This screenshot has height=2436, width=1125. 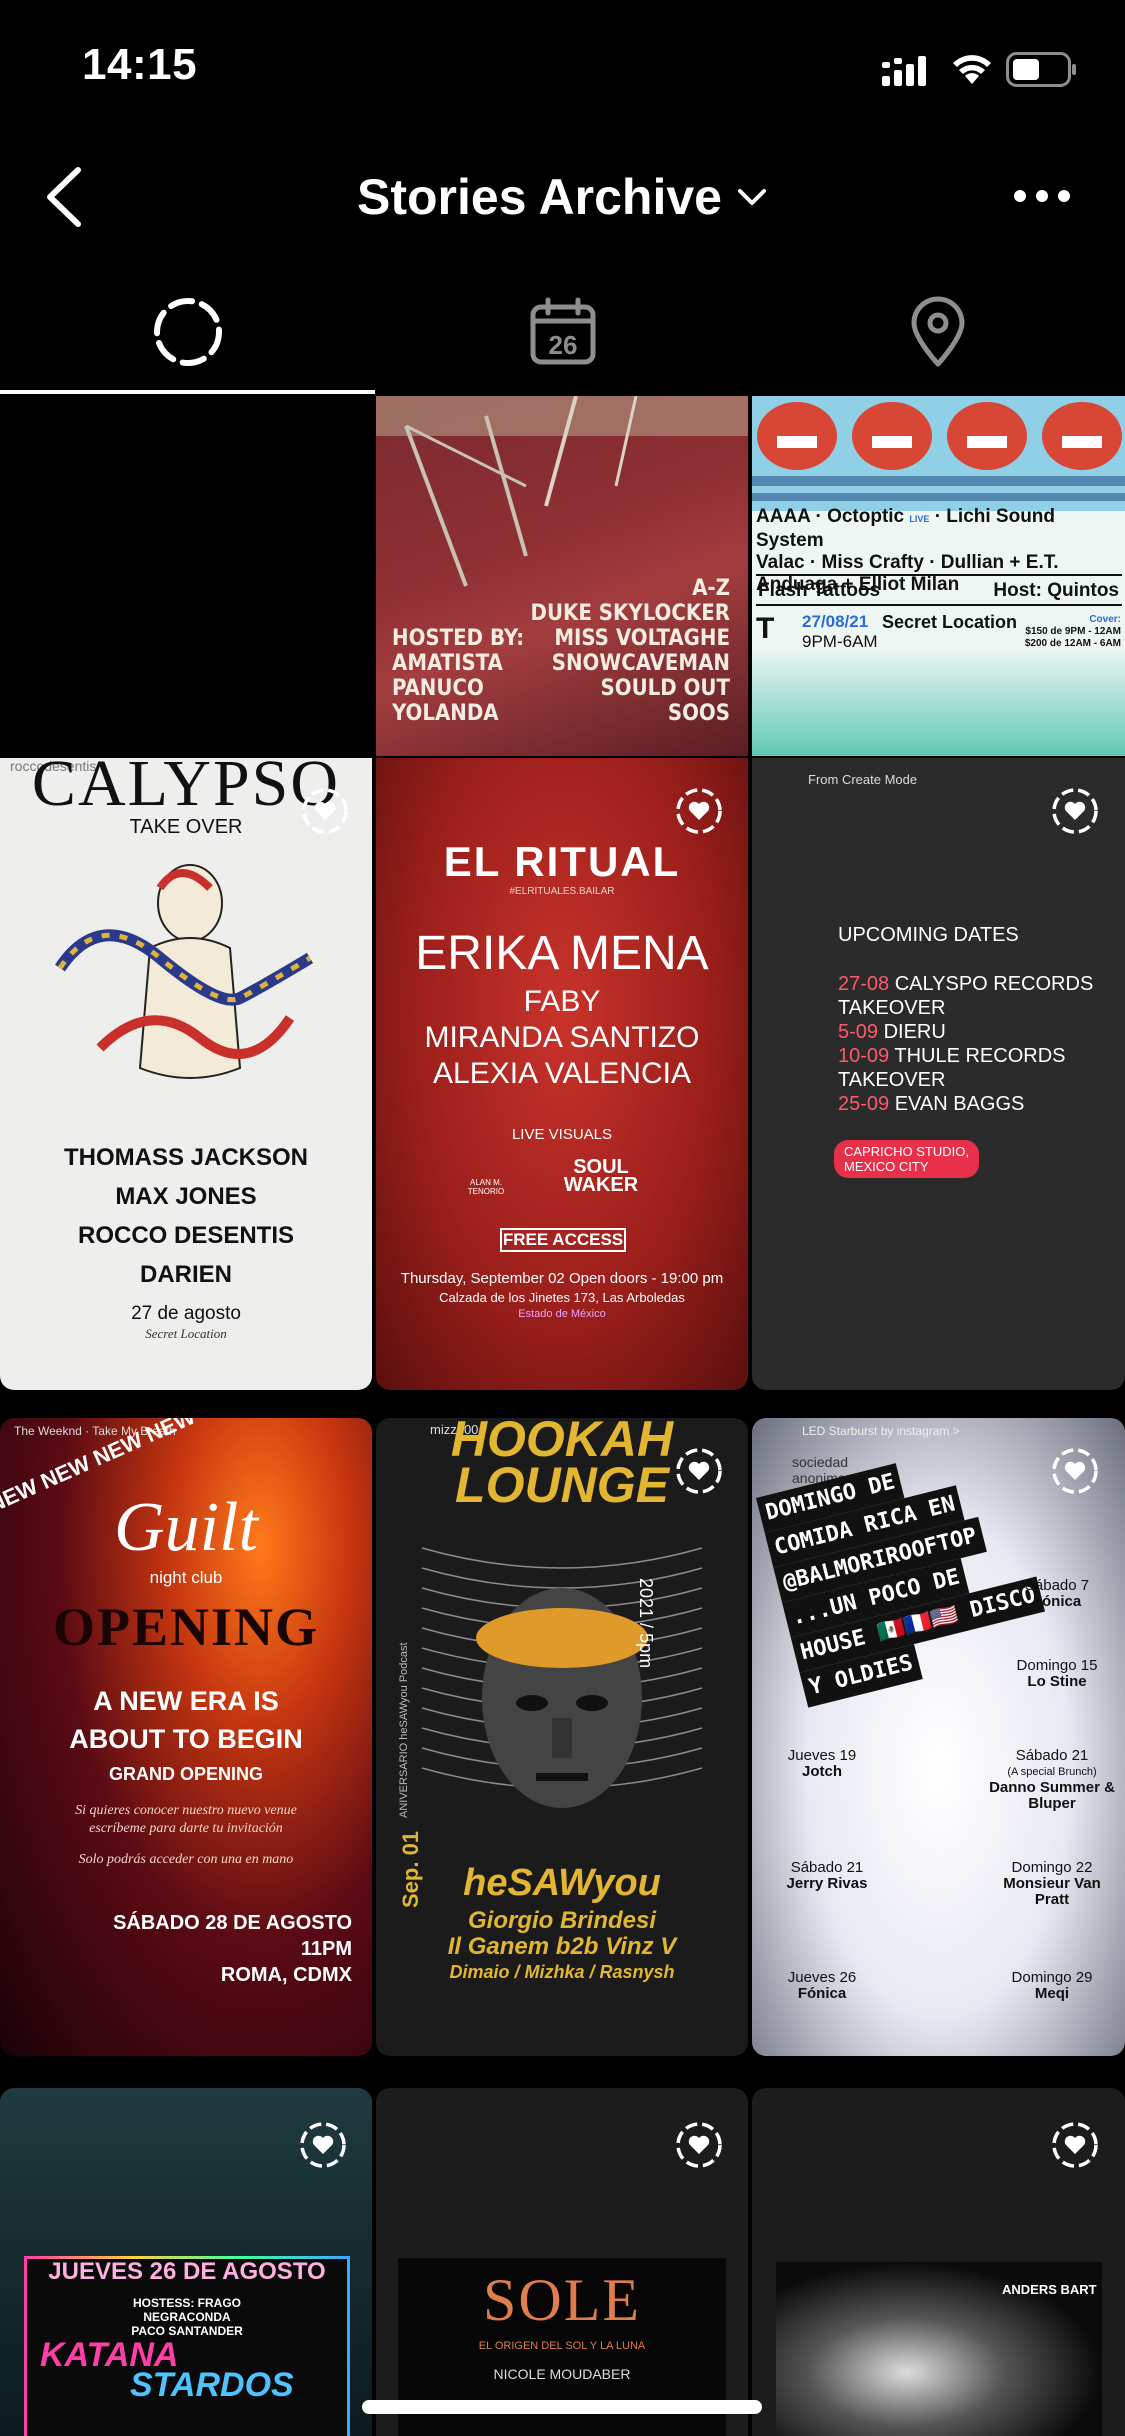 I want to click on stories-circle-icon, so click(x=187, y=332).